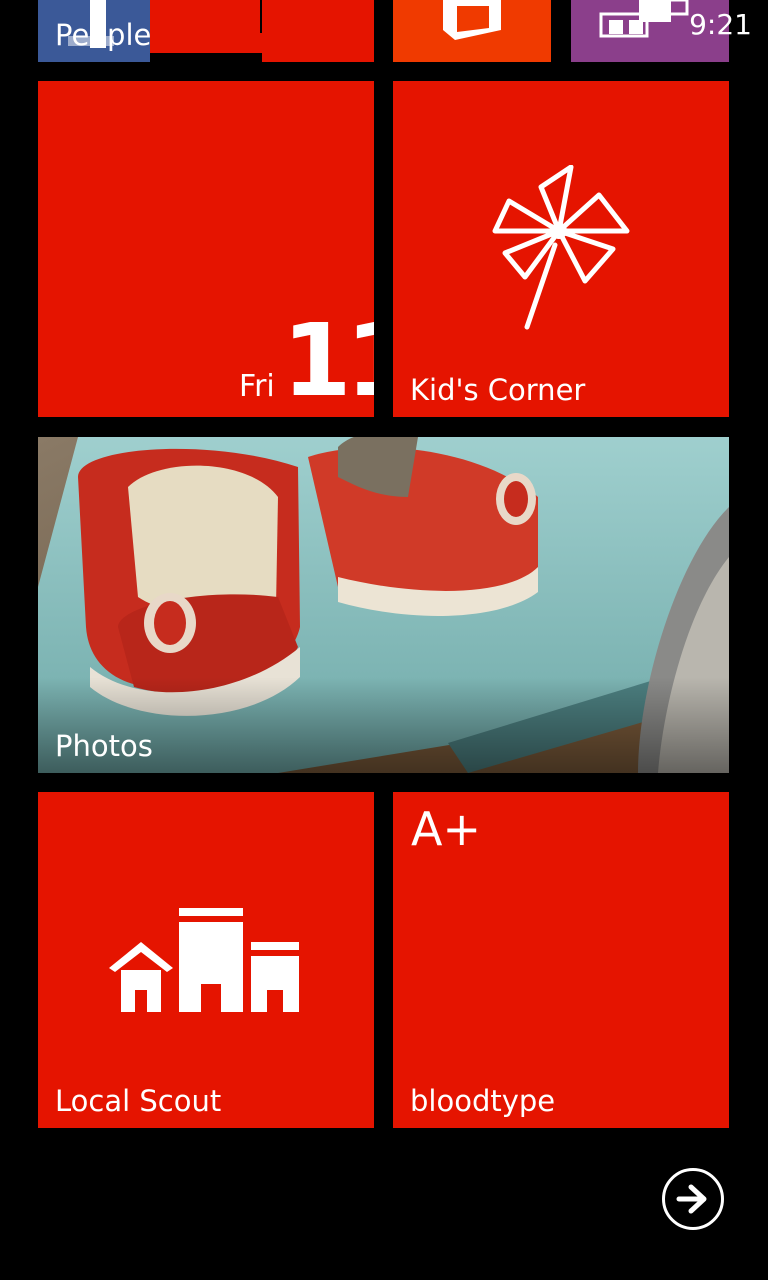  I want to click on local-scout-label: Local Scout, so click(138, 1101).